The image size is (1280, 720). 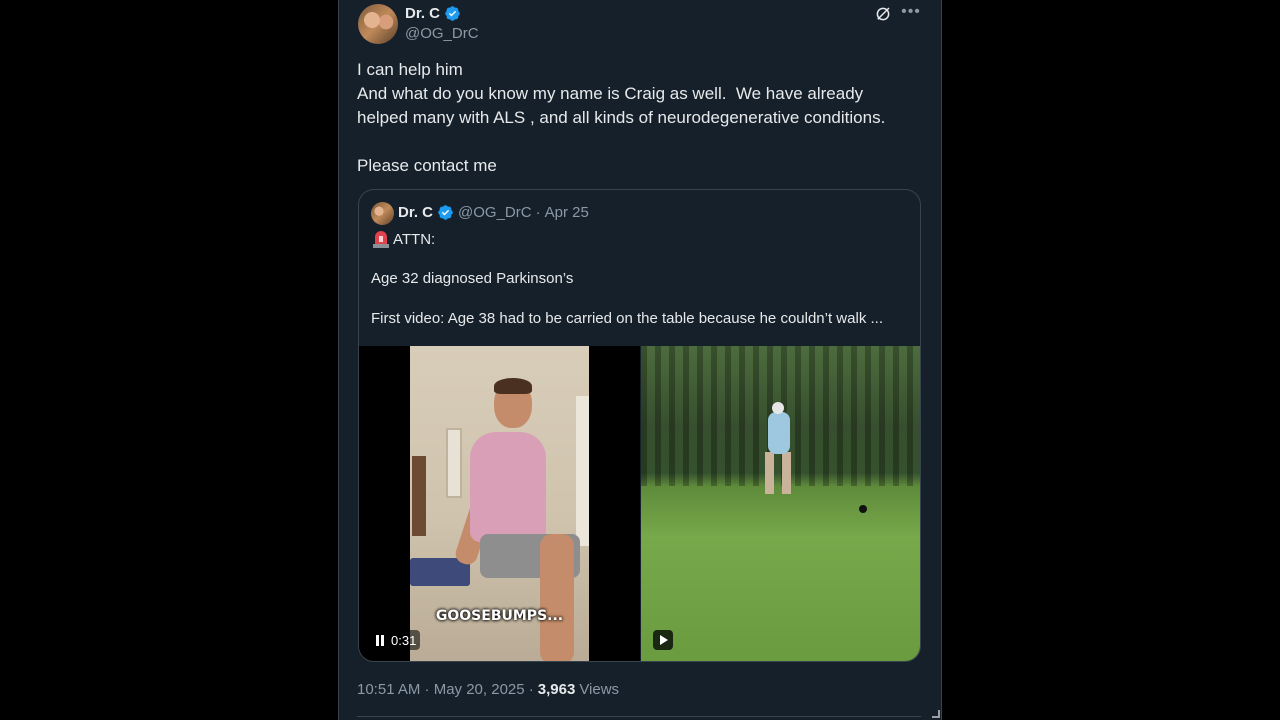 I want to click on tweet-metadata: 10:51 AM · May 20, 2025 · 3,963 Views, so click(x=488, y=689).